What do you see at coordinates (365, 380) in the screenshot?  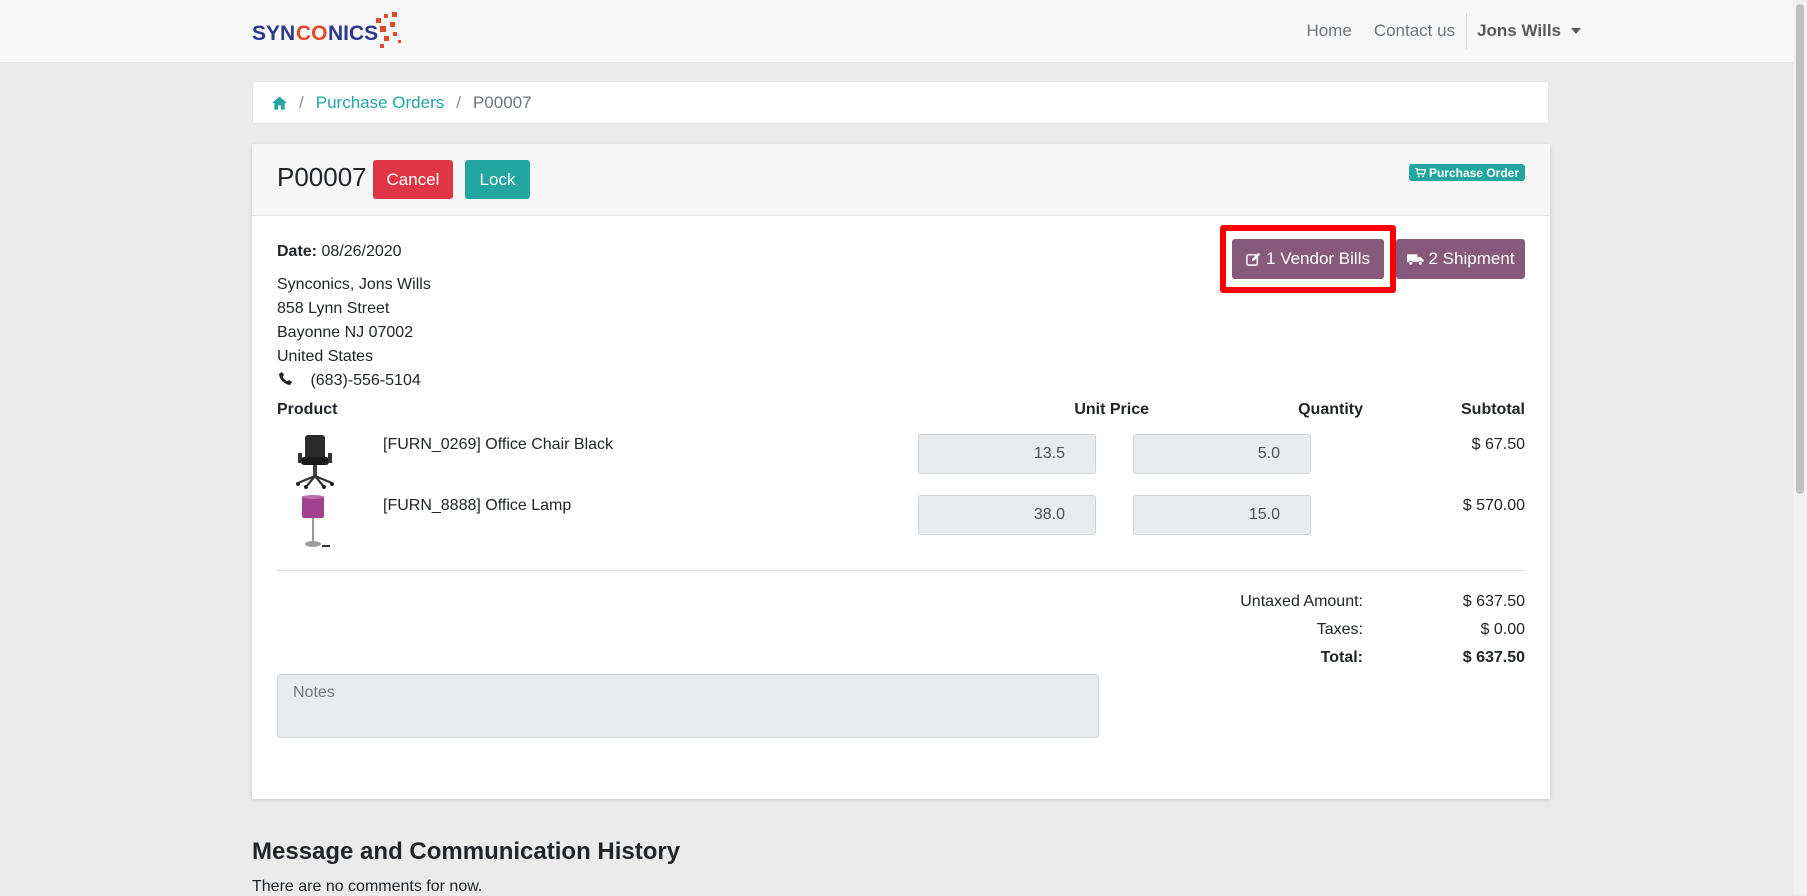 I see `phone-number: (683)-556-5104` at bounding box center [365, 380].